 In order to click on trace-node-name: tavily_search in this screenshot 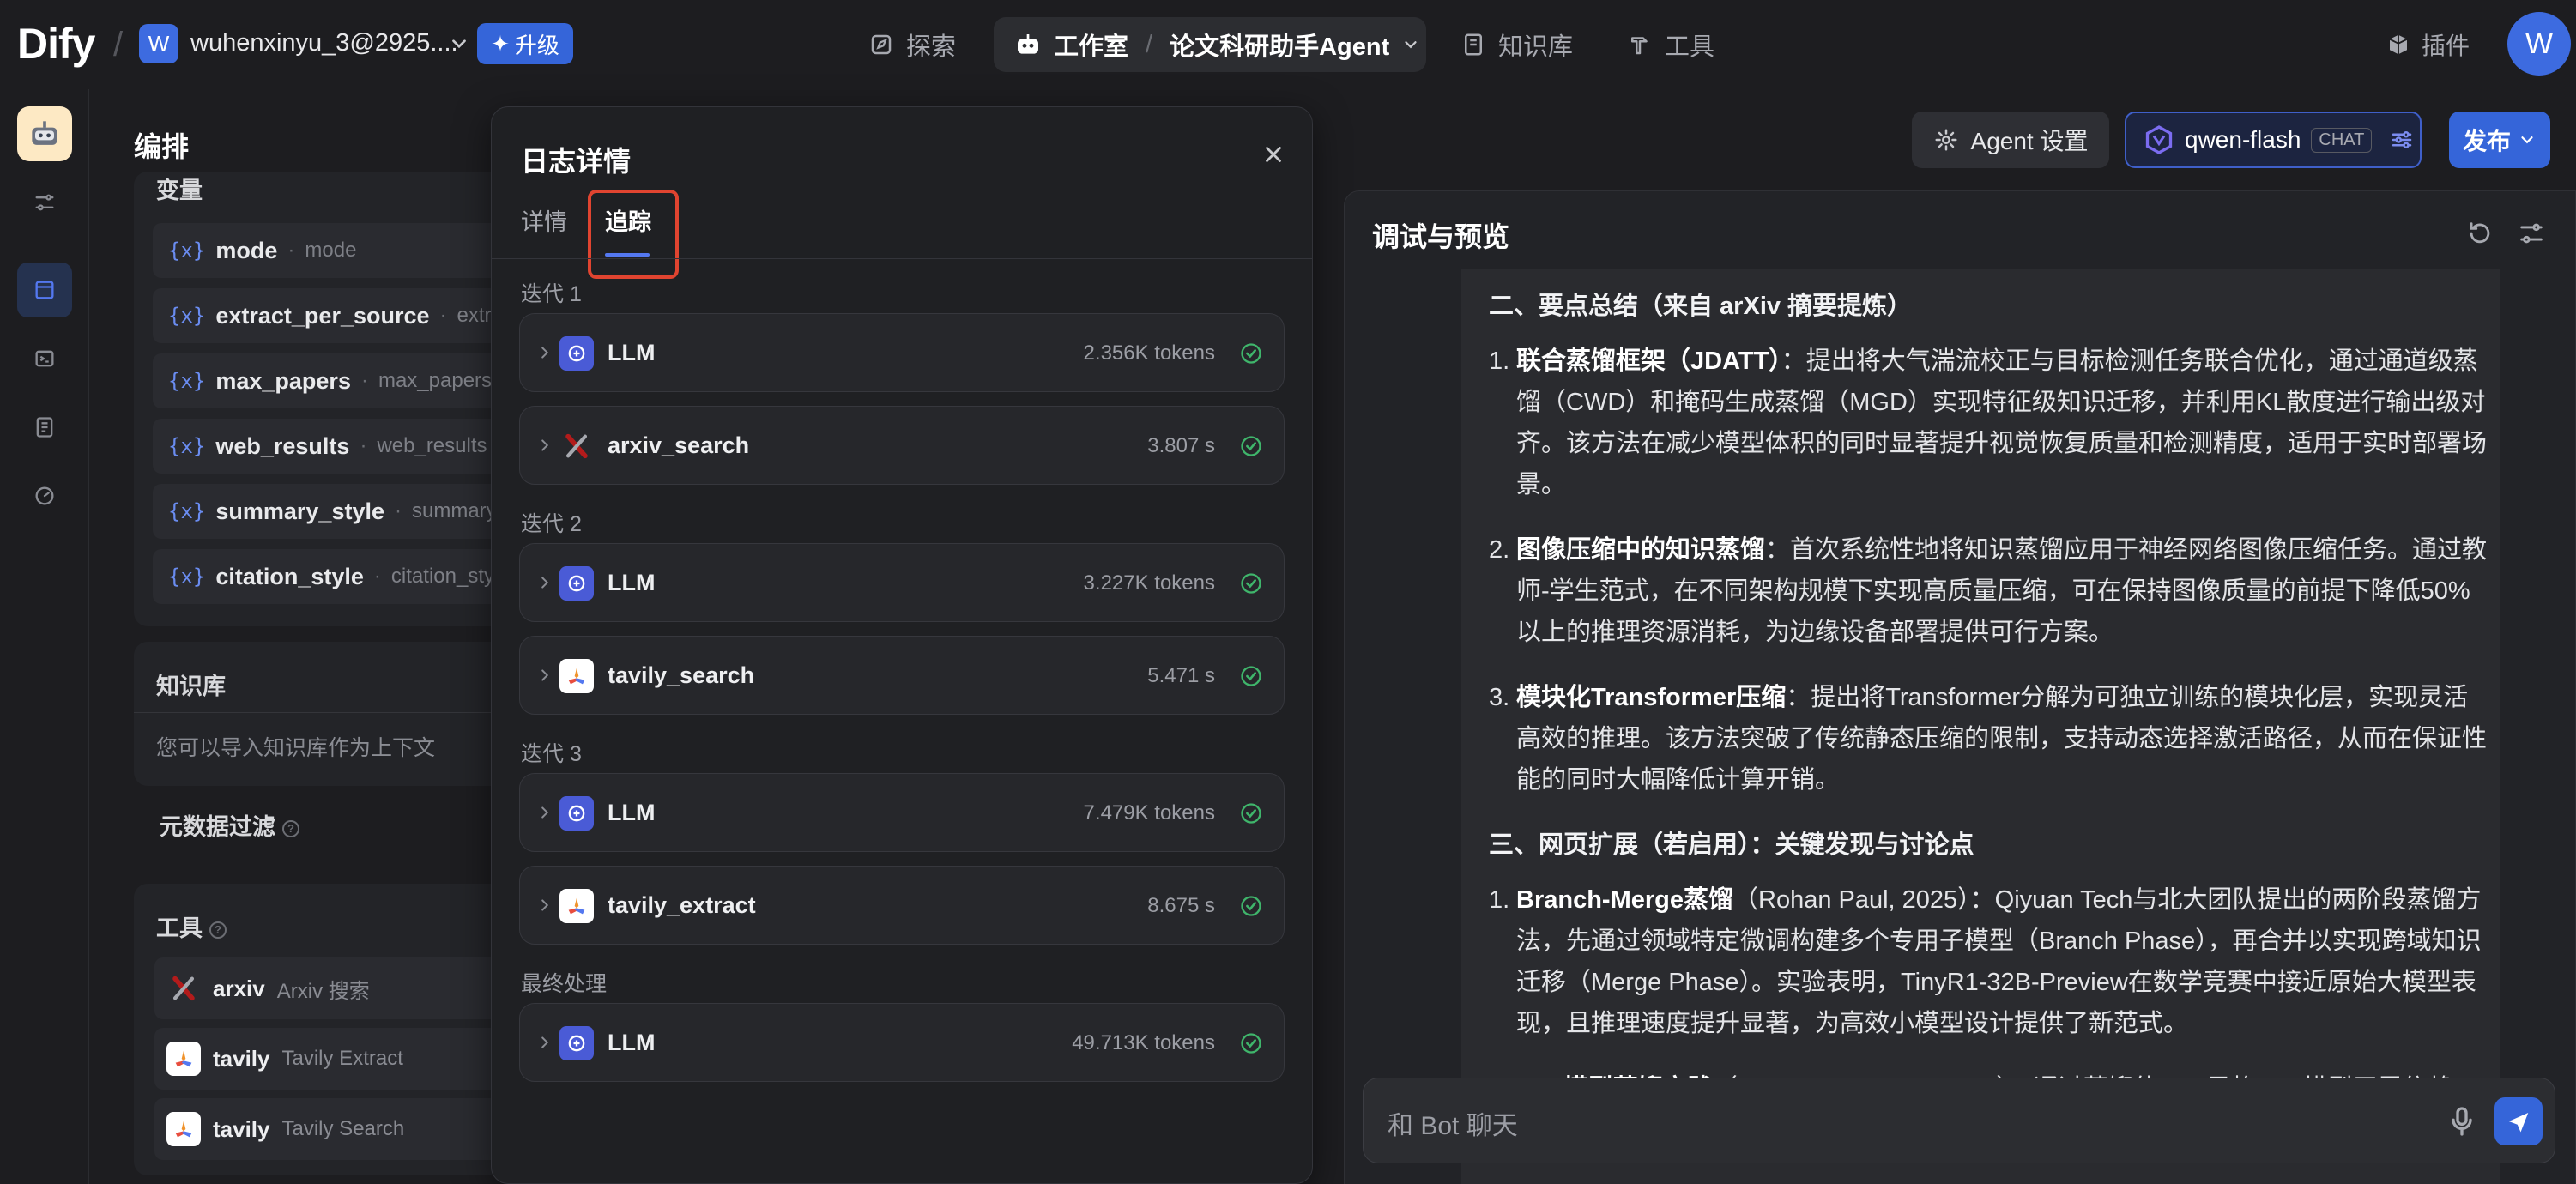, I will do `click(681, 675)`.